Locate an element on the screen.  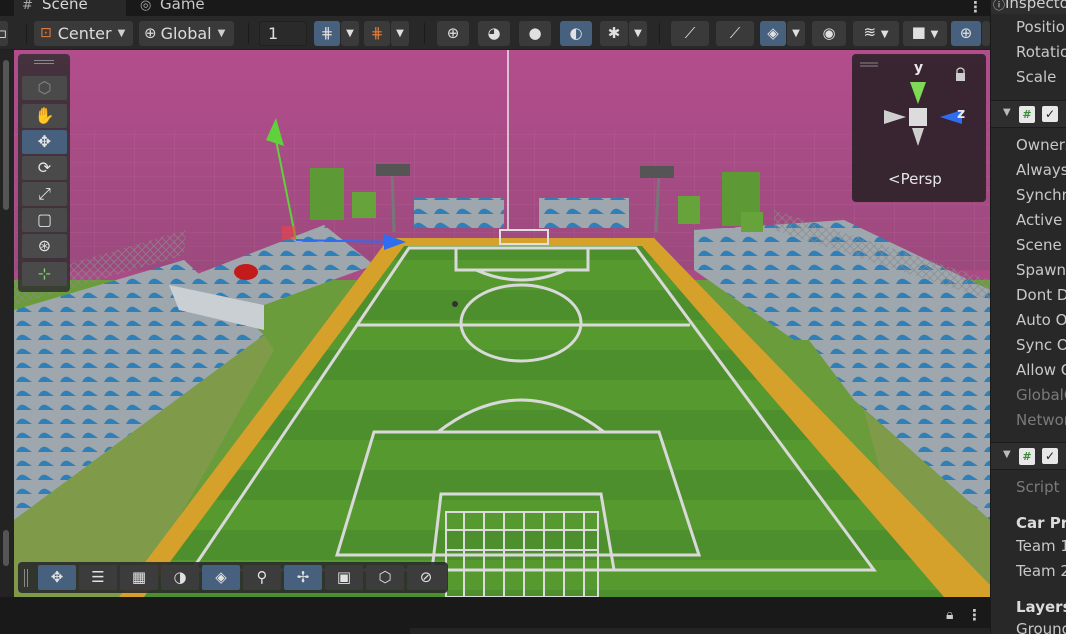
overlay-cube-button: ⬡ is located at coordinates (385, 577).